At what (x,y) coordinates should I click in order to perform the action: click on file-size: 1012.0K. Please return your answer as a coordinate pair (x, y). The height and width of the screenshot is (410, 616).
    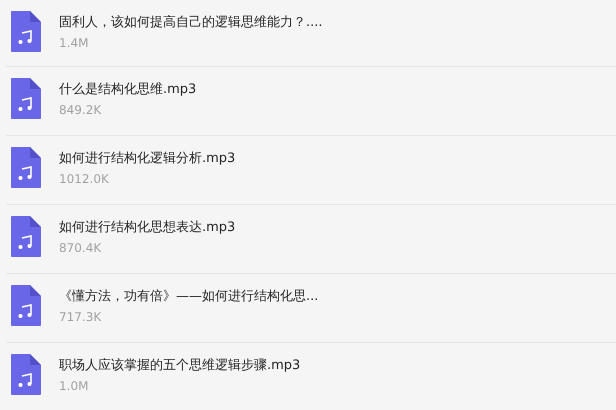
    Looking at the image, I should click on (84, 179).